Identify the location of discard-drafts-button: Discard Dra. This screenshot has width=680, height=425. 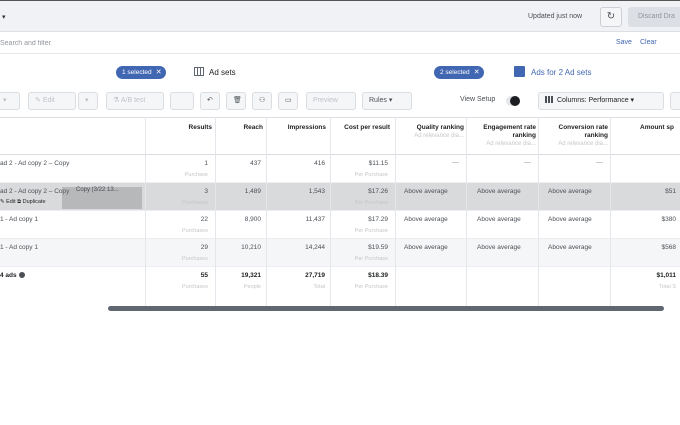
(654, 17).